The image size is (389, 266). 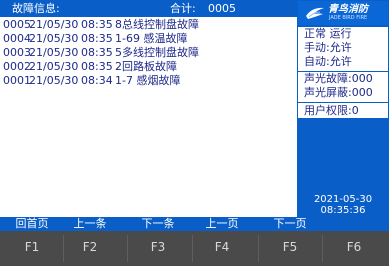 I want to click on bird-logo-icon, so click(x=315, y=13).